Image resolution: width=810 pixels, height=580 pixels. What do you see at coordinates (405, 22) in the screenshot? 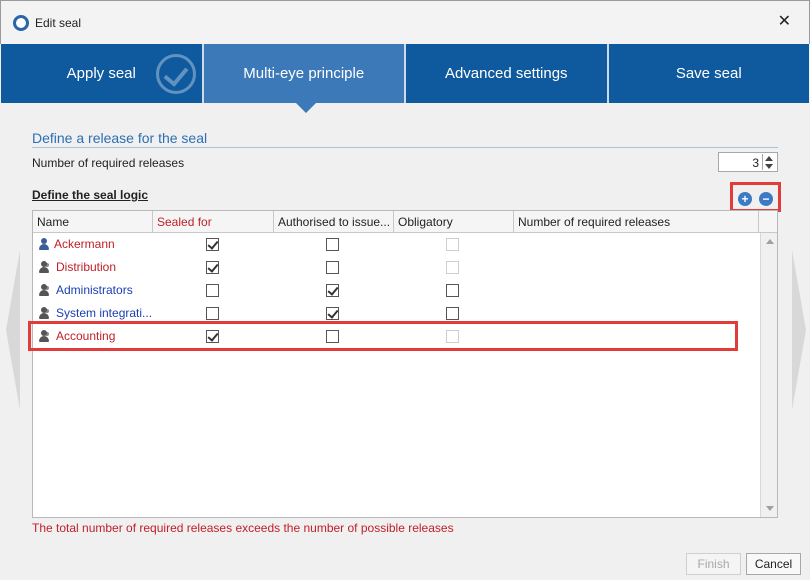
I see `title-bar: Edit seal ✕` at bounding box center [405, 22].